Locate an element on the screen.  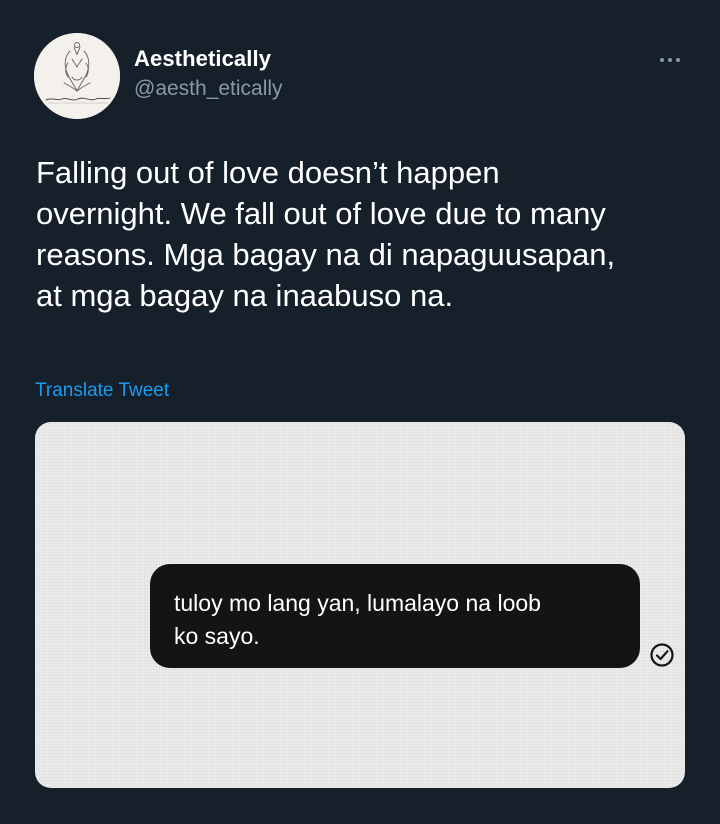
message-line: ko sayo. is located at coordinates (217, 636).